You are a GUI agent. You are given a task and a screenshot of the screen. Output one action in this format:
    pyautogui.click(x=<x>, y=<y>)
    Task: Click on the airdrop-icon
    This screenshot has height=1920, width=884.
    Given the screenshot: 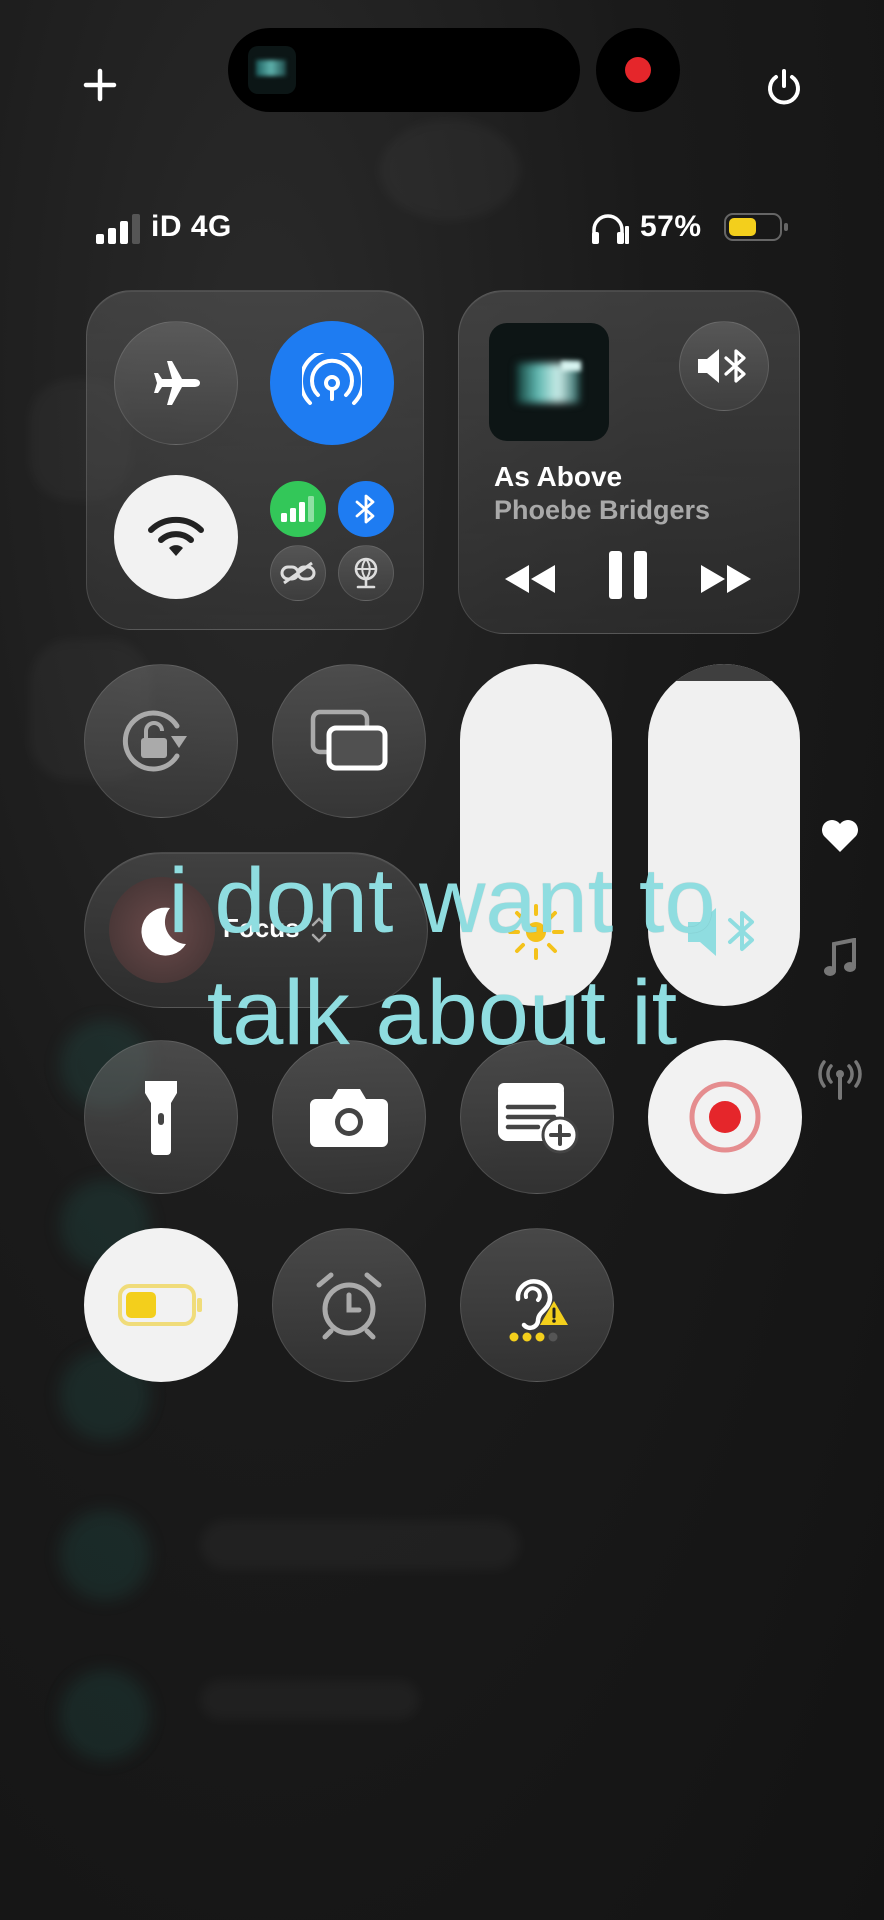 What is the action you would take?
    pyautogui.click(x=332, y=379)
    